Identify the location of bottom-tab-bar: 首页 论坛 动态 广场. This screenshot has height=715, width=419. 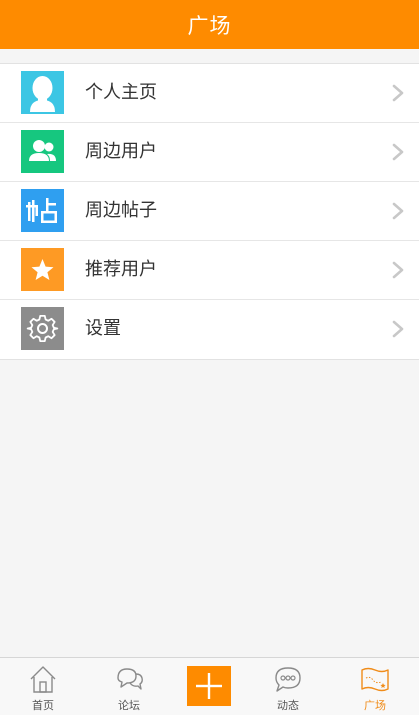
(209, 686).